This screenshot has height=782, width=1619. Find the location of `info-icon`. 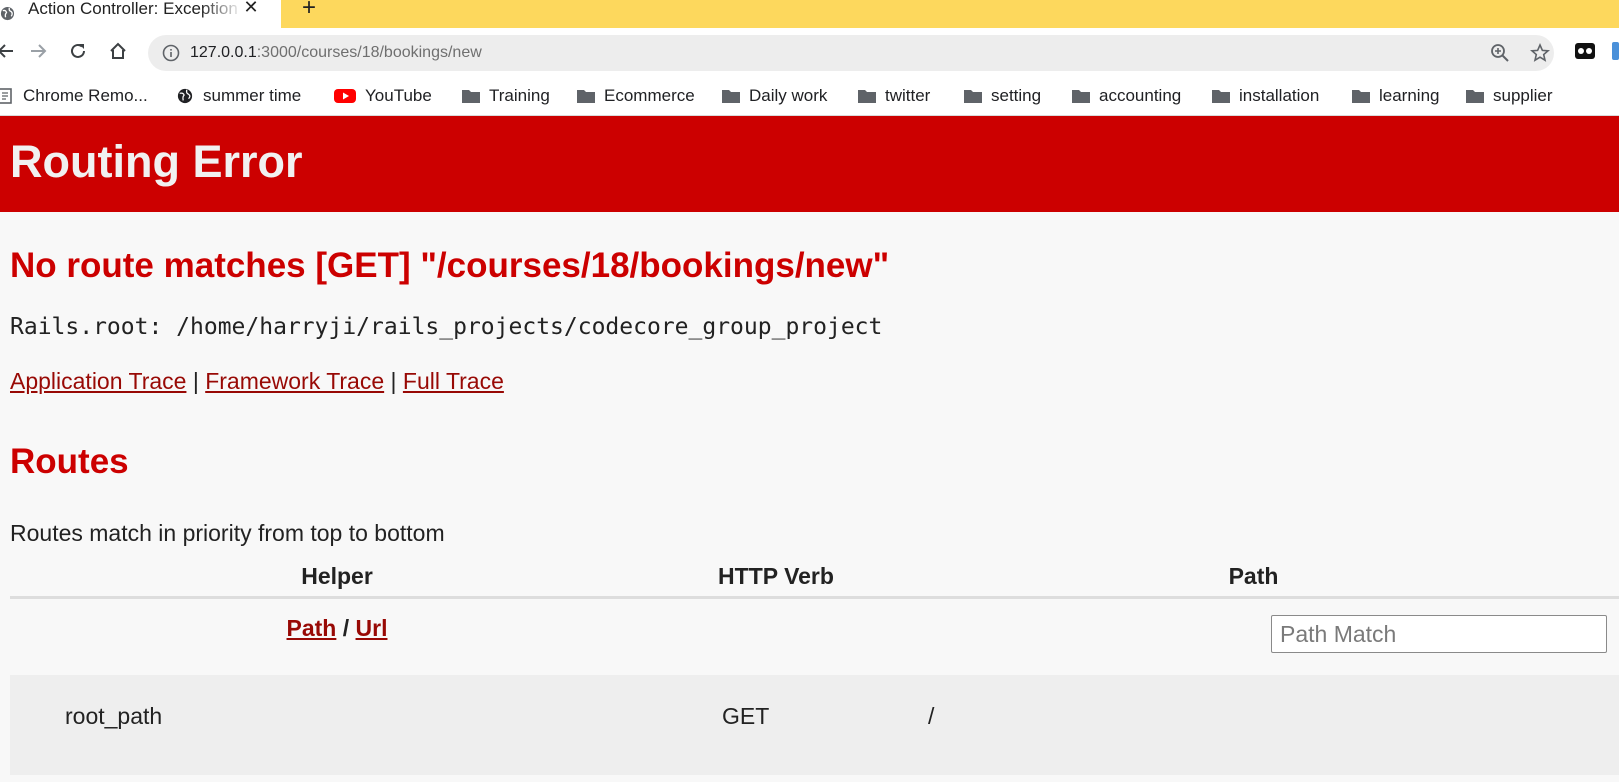

info-icon is located at coordinates (171, 53).